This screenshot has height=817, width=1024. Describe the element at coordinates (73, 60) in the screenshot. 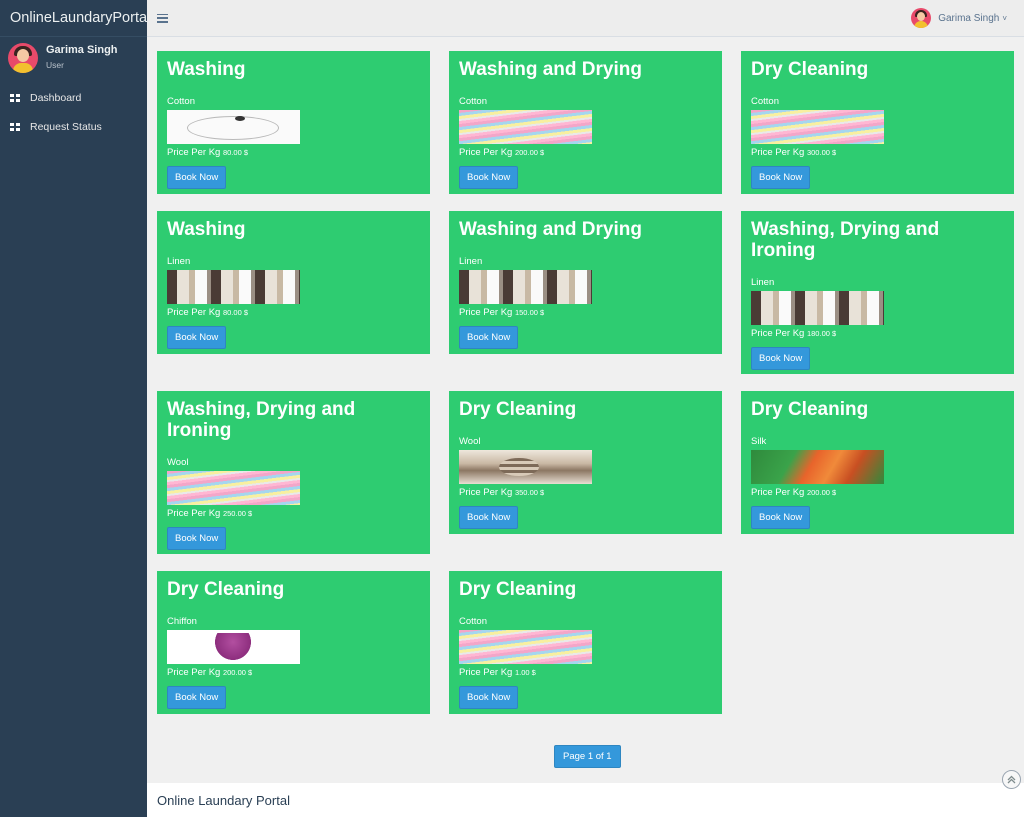

I see `profile-panel: Garima Singh User` at that location.